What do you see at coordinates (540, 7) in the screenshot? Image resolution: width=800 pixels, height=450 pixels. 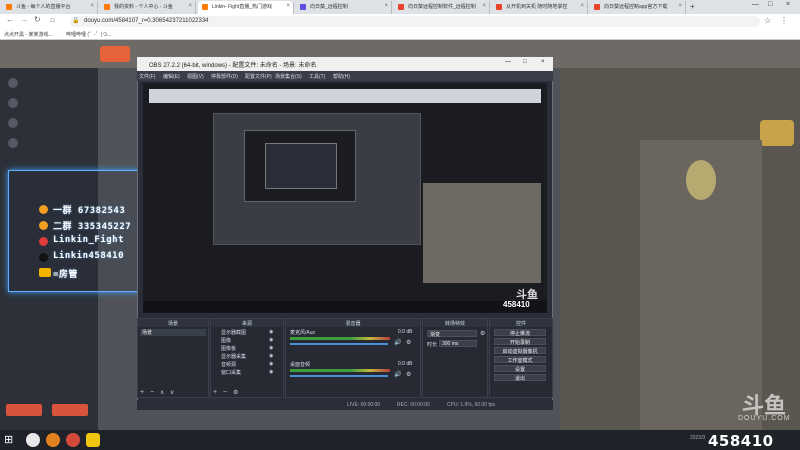 I see `browser-tab: 从开机到关机 随时随地掌控 ×` at bounding box center [540, 7].